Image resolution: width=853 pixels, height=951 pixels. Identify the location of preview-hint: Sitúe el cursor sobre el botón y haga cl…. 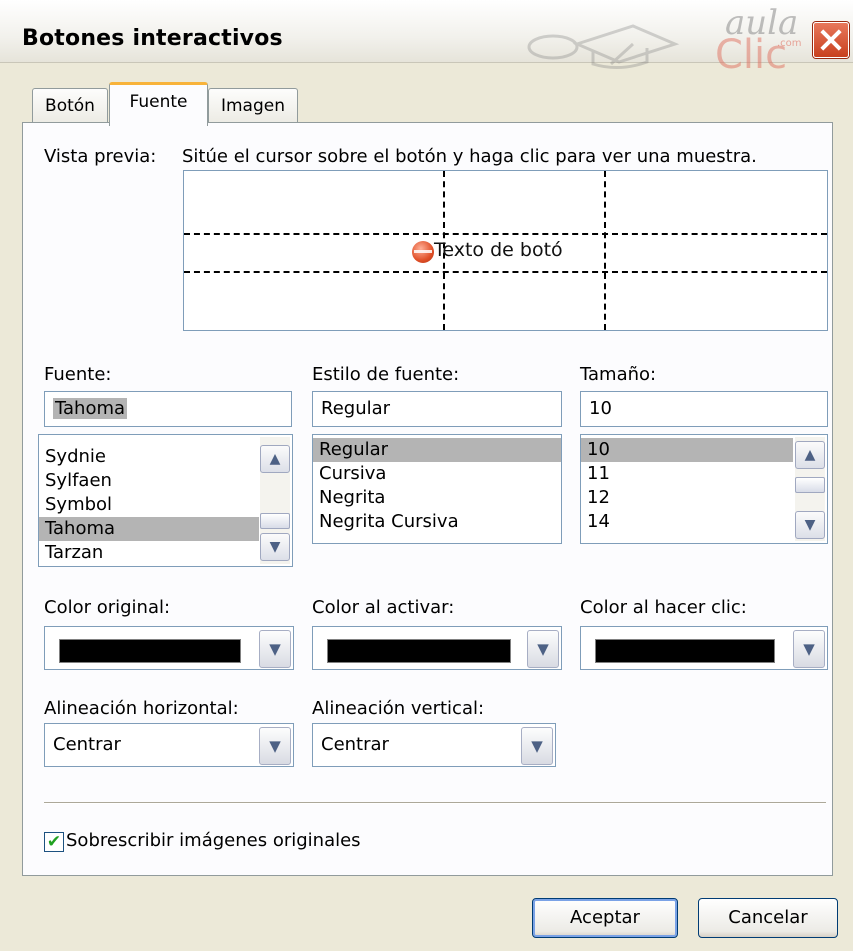
(469, 156).